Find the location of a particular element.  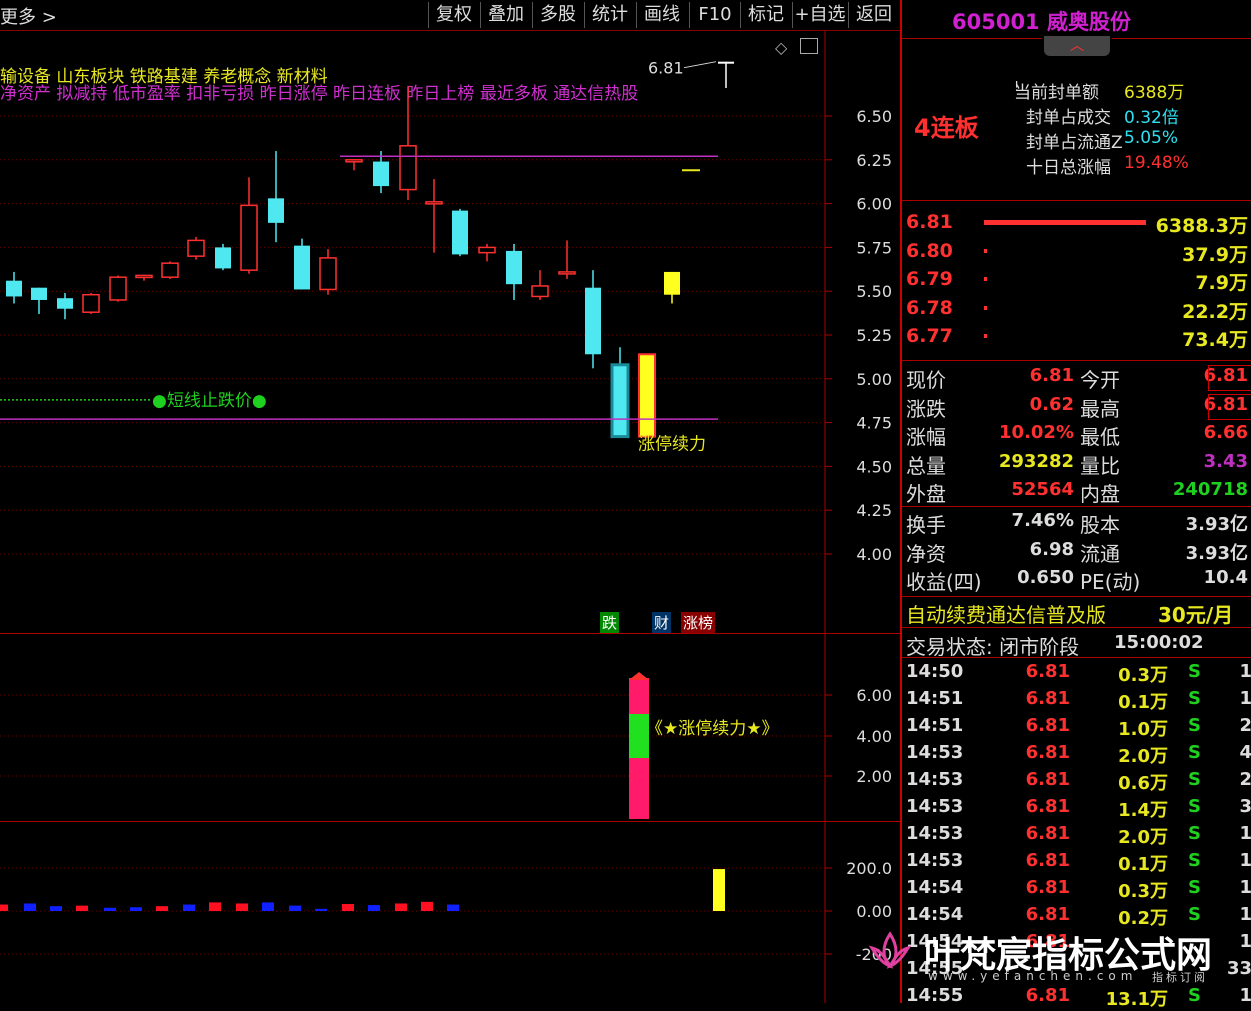

tick-volume: 1.4万 is located at coordinates (1143, 810).